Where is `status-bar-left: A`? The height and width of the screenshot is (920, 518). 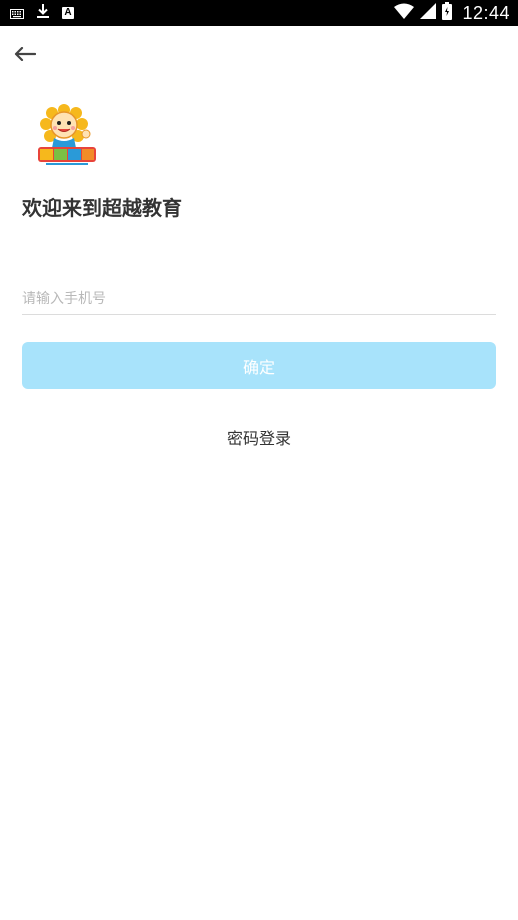
status-bar-left: A is located at coordinates (42, 13).